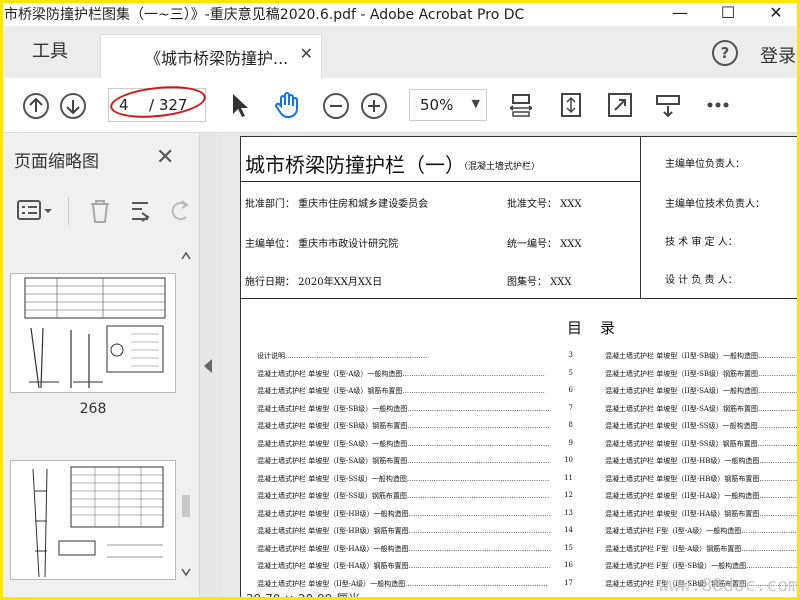  Describe the element at coordinates (620, 105) in the screenshot. I see `full-screen-icon` at that location.